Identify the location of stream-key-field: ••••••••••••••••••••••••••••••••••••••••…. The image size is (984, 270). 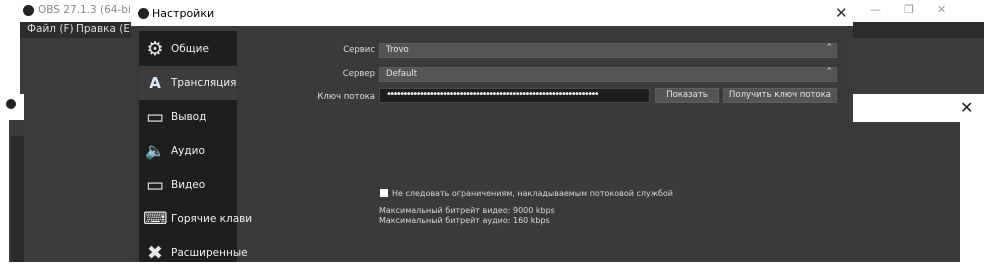
(514, 95).